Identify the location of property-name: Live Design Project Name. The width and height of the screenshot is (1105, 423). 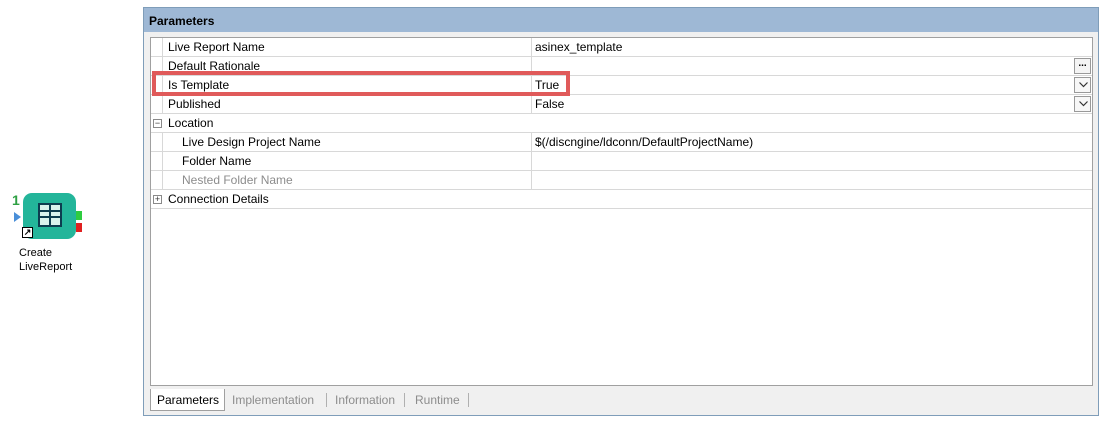
(347, 142).